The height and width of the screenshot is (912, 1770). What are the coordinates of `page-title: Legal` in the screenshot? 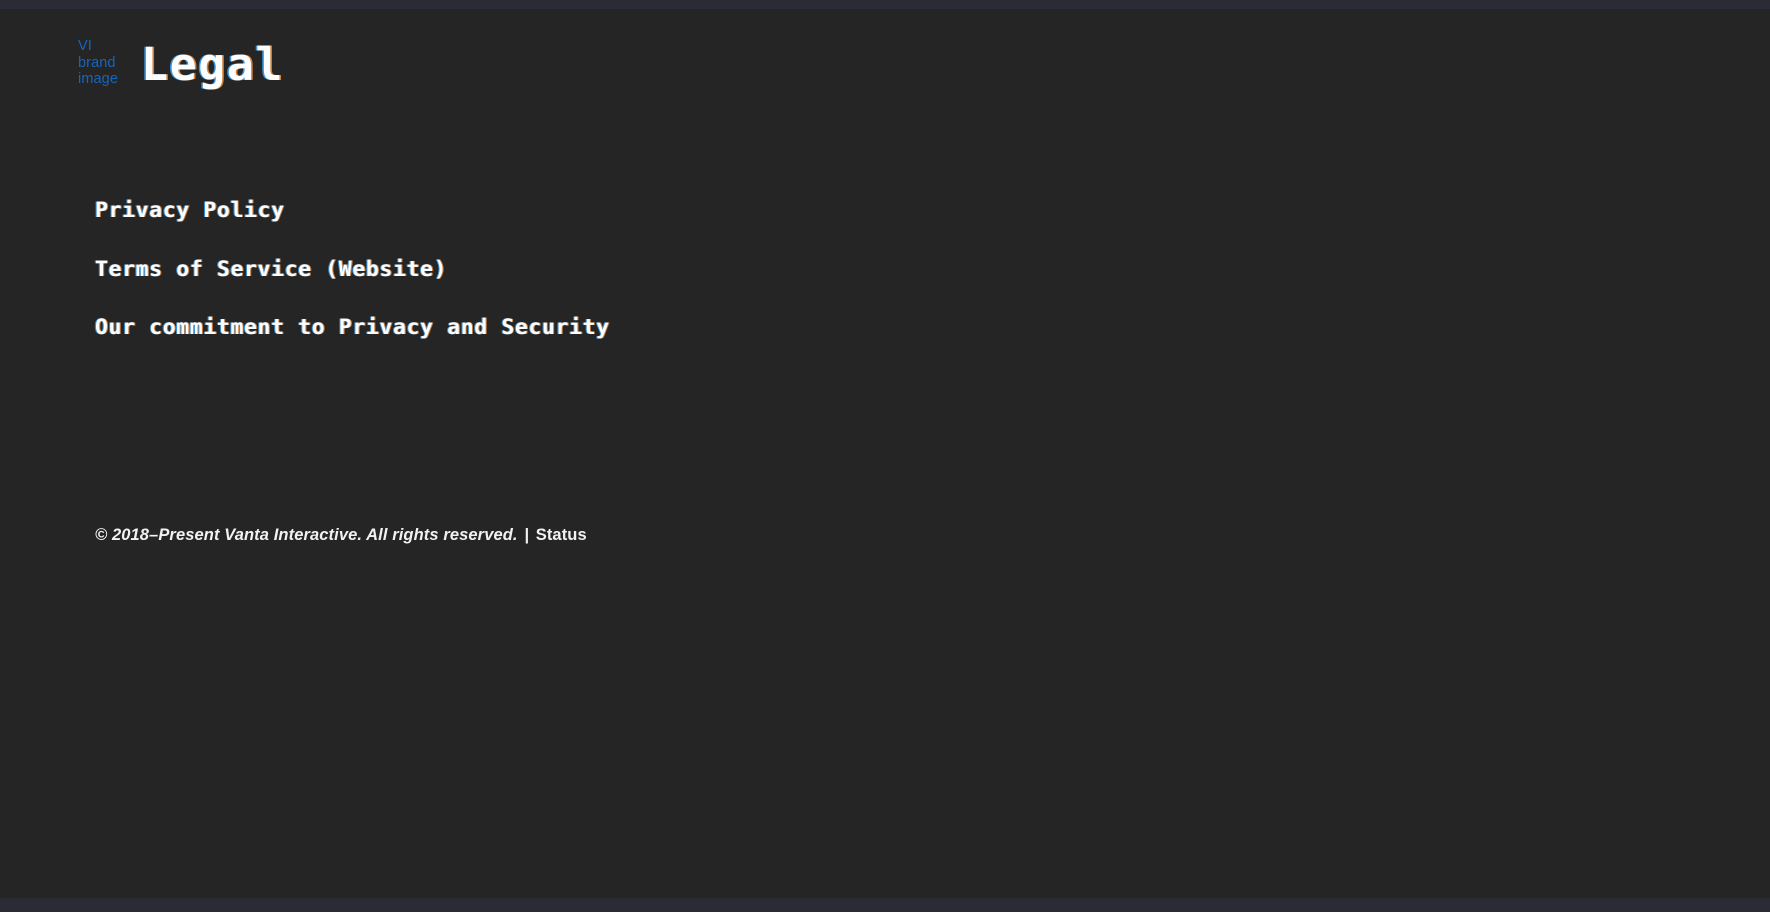 It's located at (212, 64).